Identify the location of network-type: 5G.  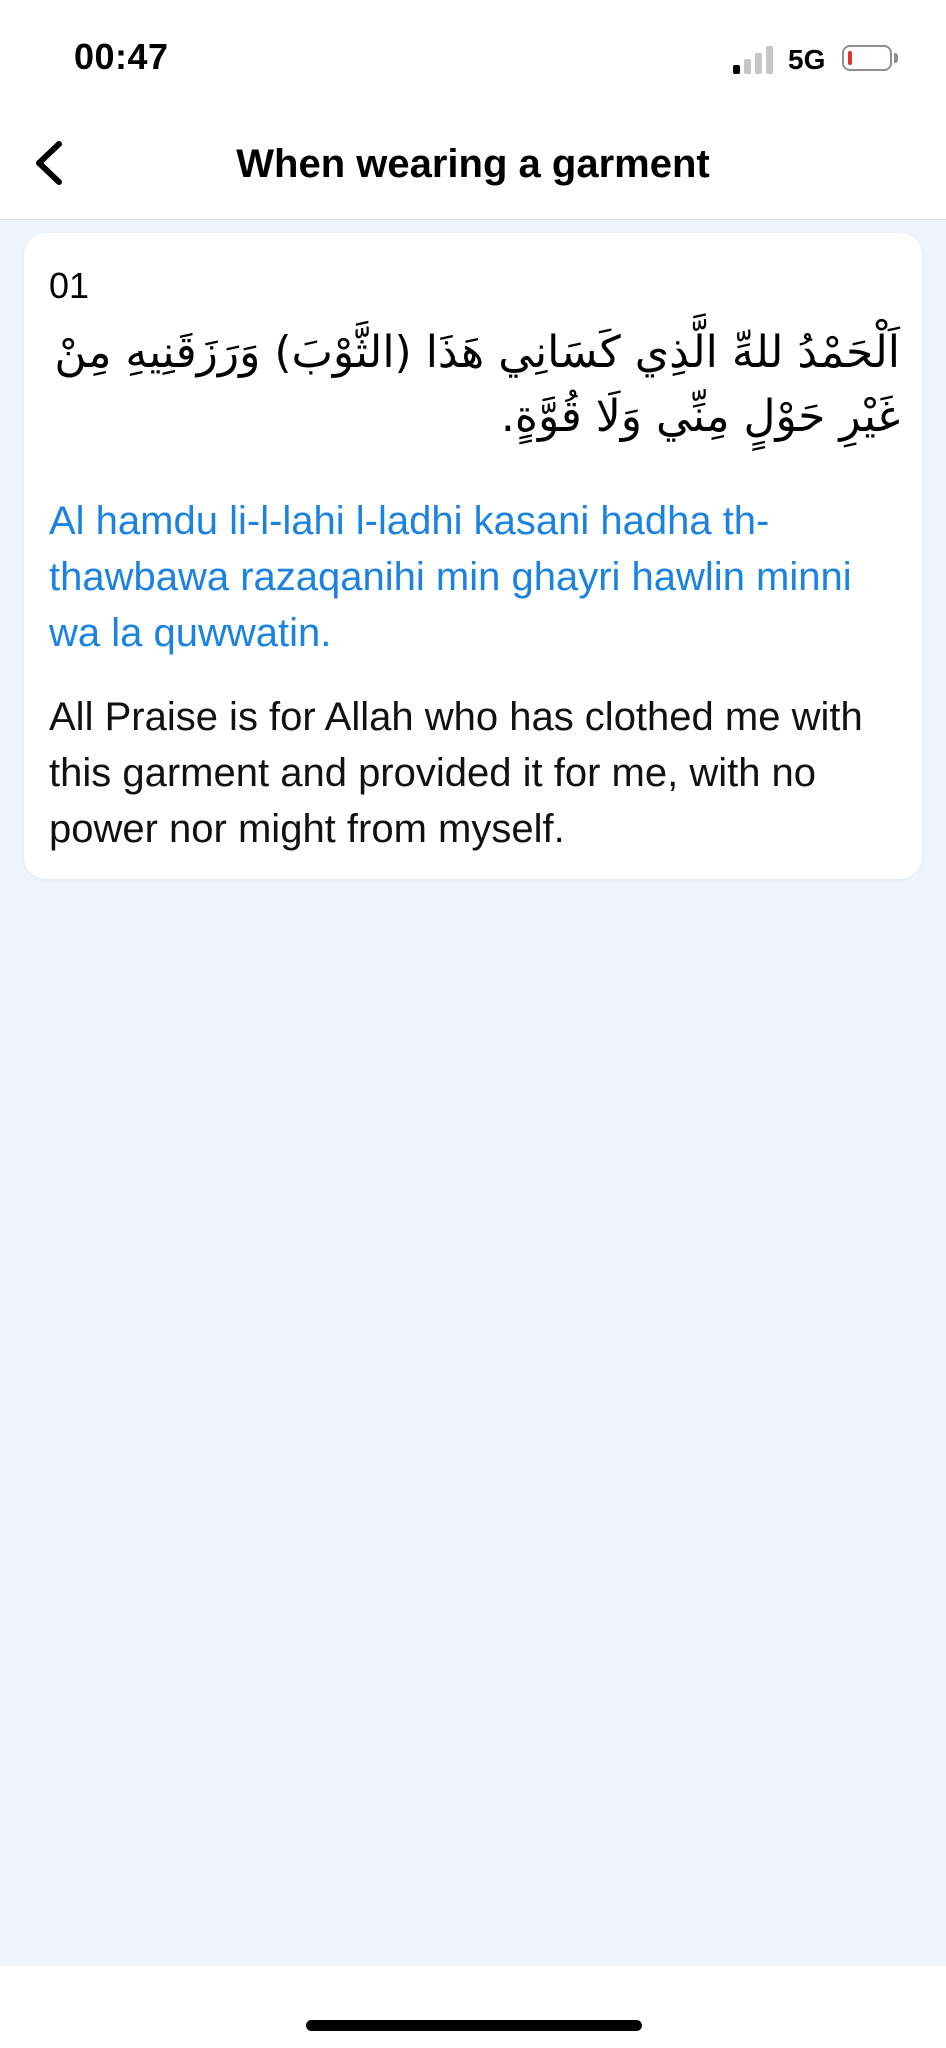
(807, 59).